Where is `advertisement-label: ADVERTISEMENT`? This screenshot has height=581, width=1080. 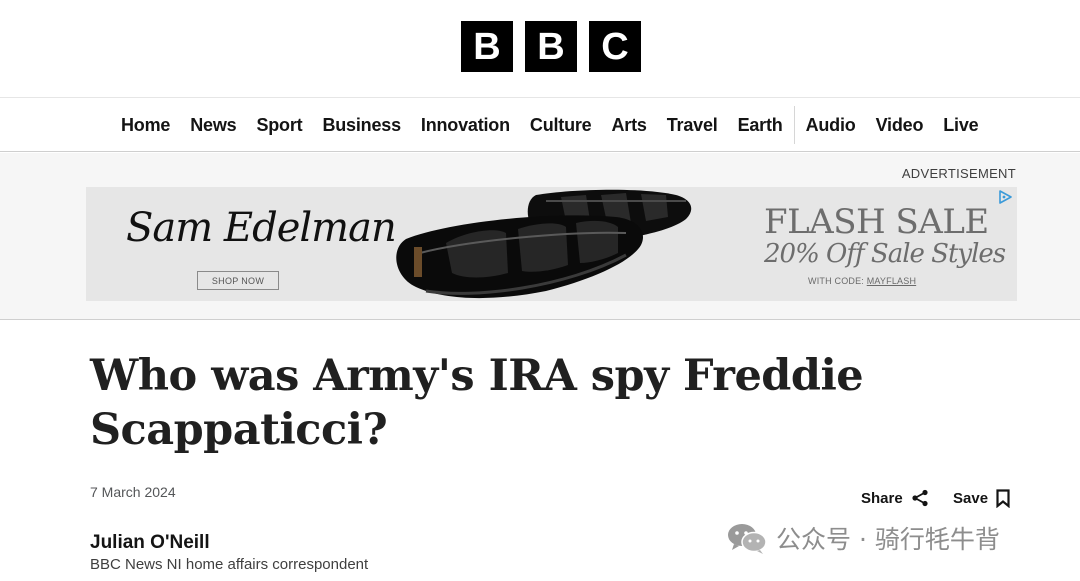 advertisement-label: ADVERTISEMENT is located at coordinates (958, 173).